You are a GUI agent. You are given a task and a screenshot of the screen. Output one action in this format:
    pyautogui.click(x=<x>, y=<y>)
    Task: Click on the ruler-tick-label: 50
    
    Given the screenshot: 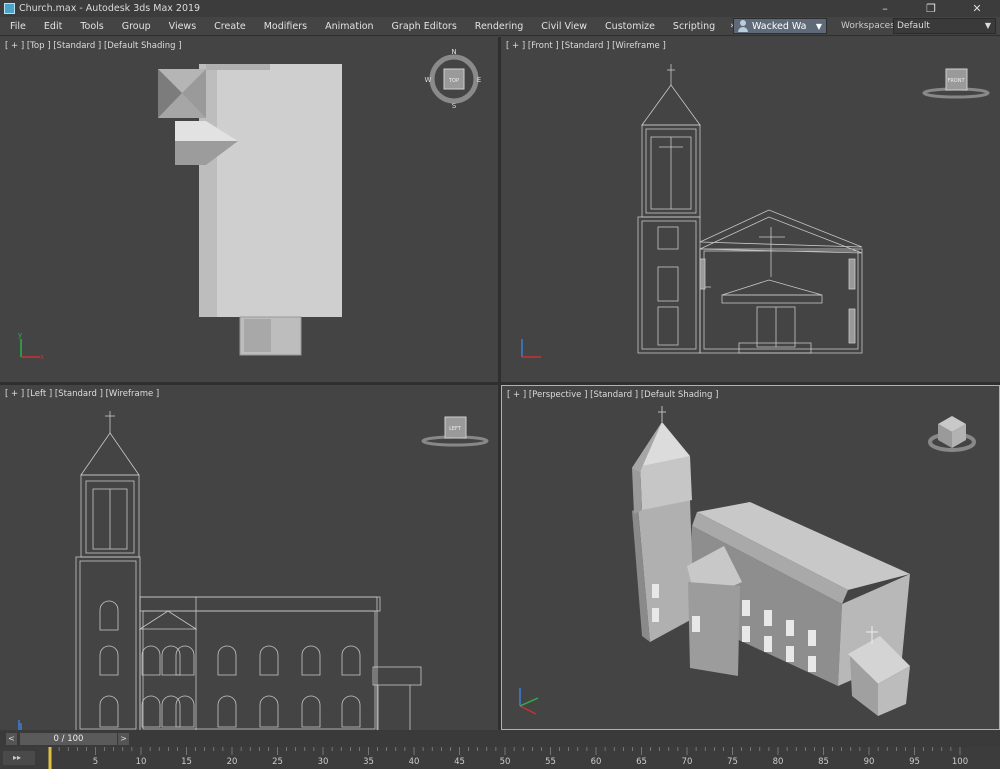 What is the action you would take?
    pyautogui.click(x=505, y=762)
    